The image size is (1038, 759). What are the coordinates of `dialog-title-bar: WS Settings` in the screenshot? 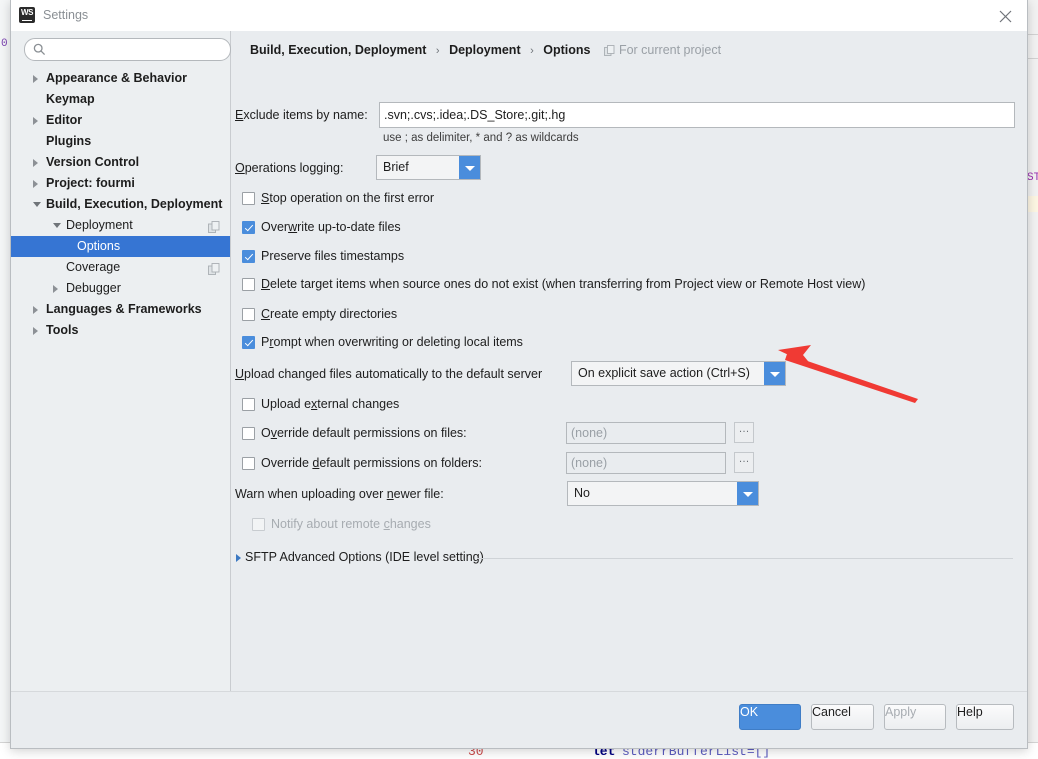 It's located at (519, 16).